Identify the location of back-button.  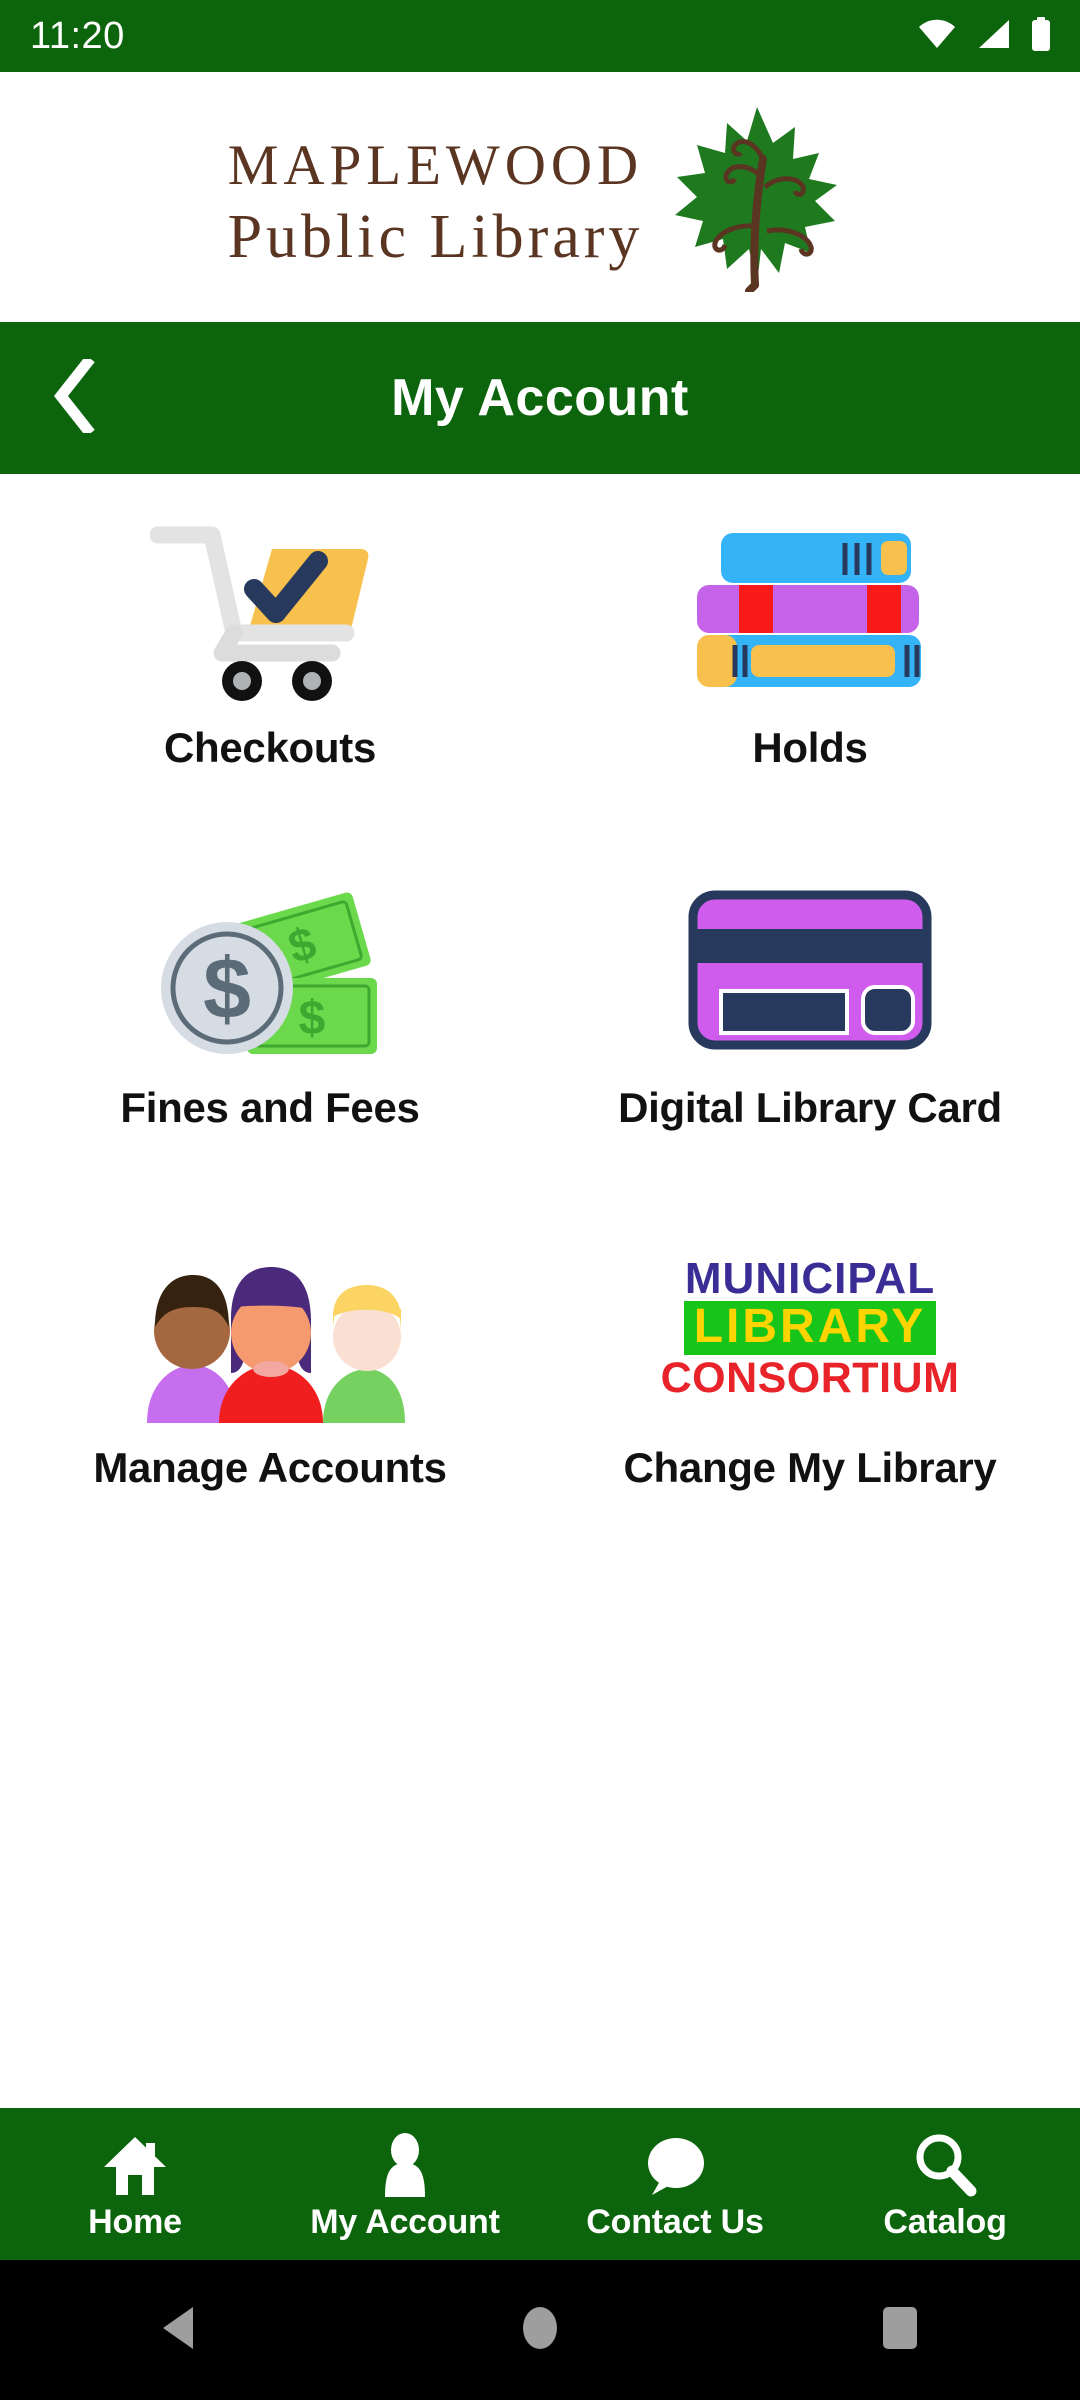
(73, 397).